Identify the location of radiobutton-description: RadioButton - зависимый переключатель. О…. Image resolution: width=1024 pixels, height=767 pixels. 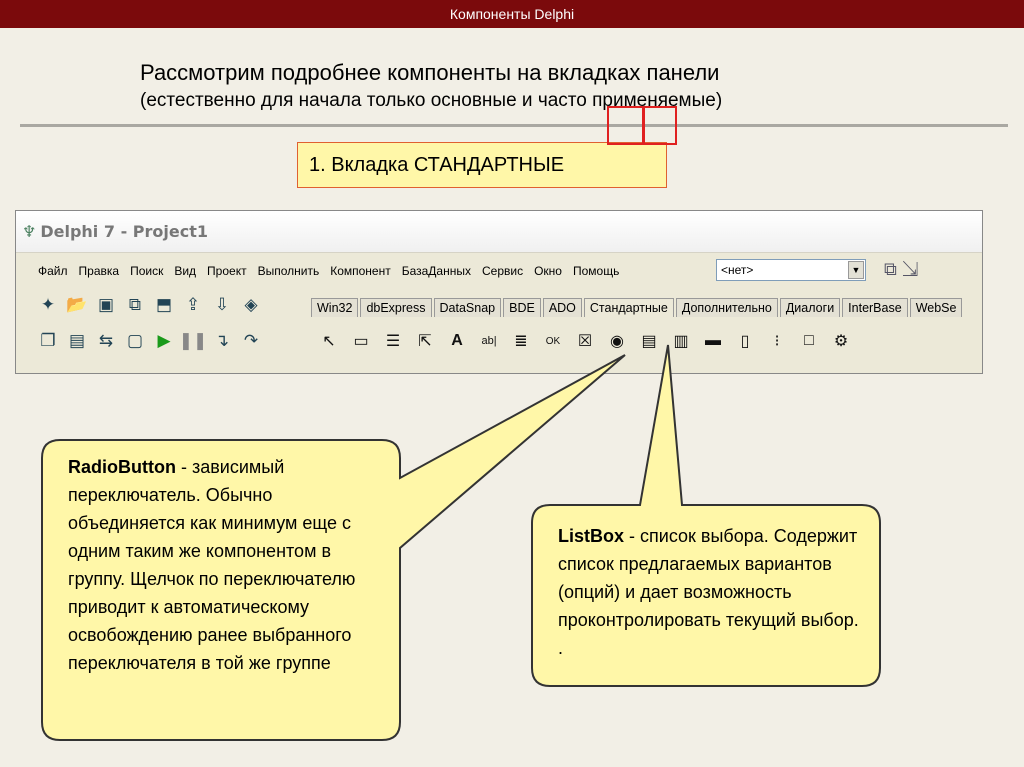
(228, 565).